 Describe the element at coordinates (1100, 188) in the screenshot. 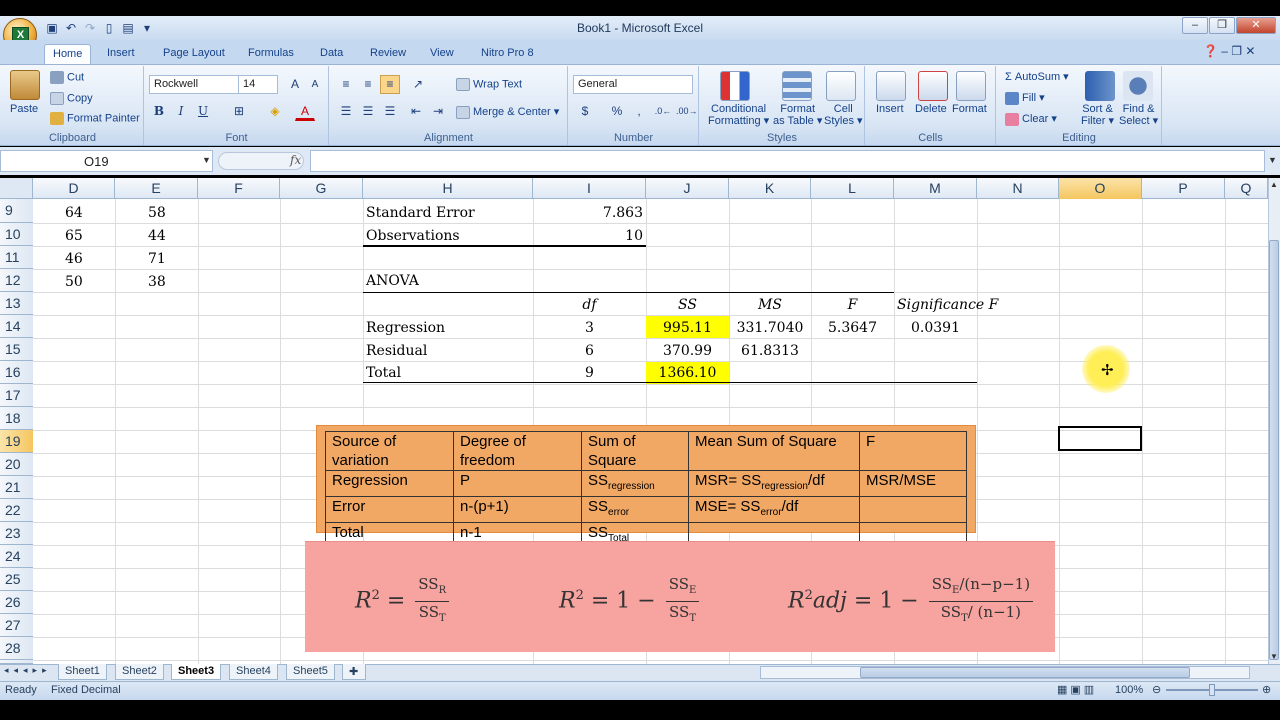

I see `column-header-o: O` at that location.